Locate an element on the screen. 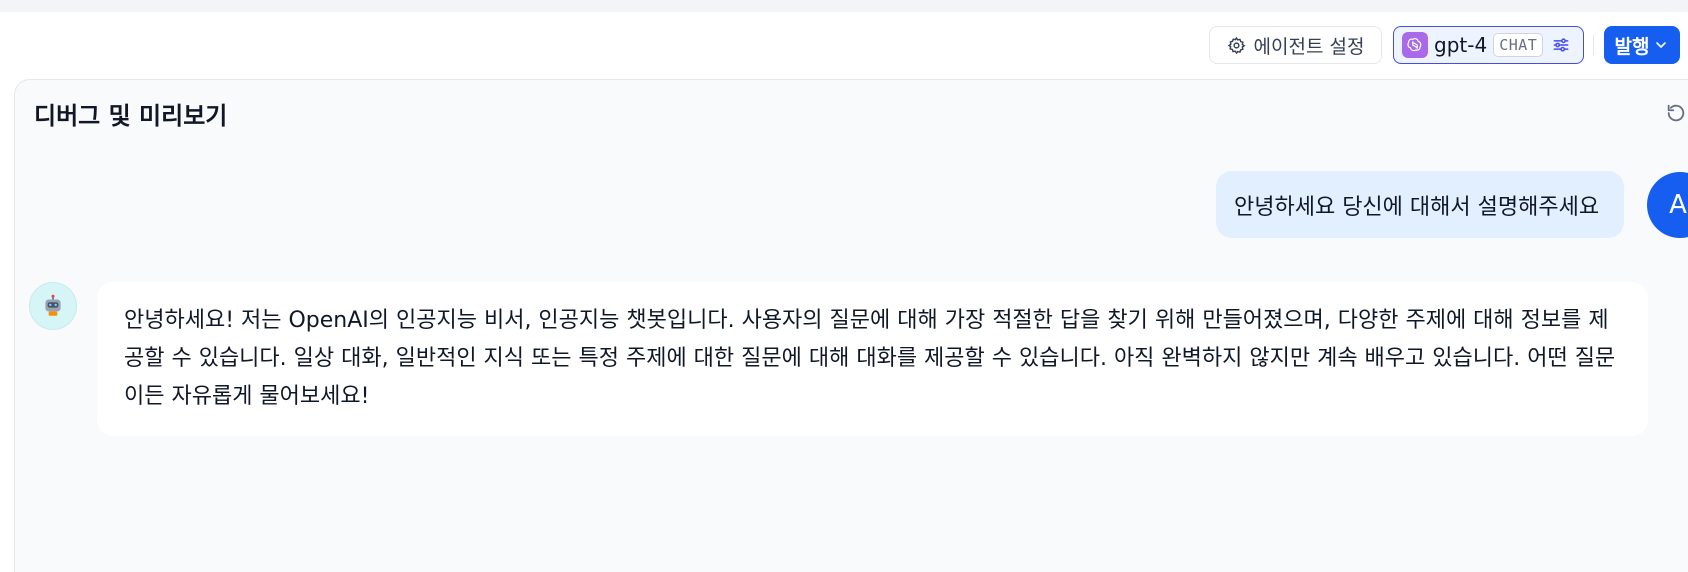  panel-title: 디버그 및 미리보기 is located at coordinates (131, 116).